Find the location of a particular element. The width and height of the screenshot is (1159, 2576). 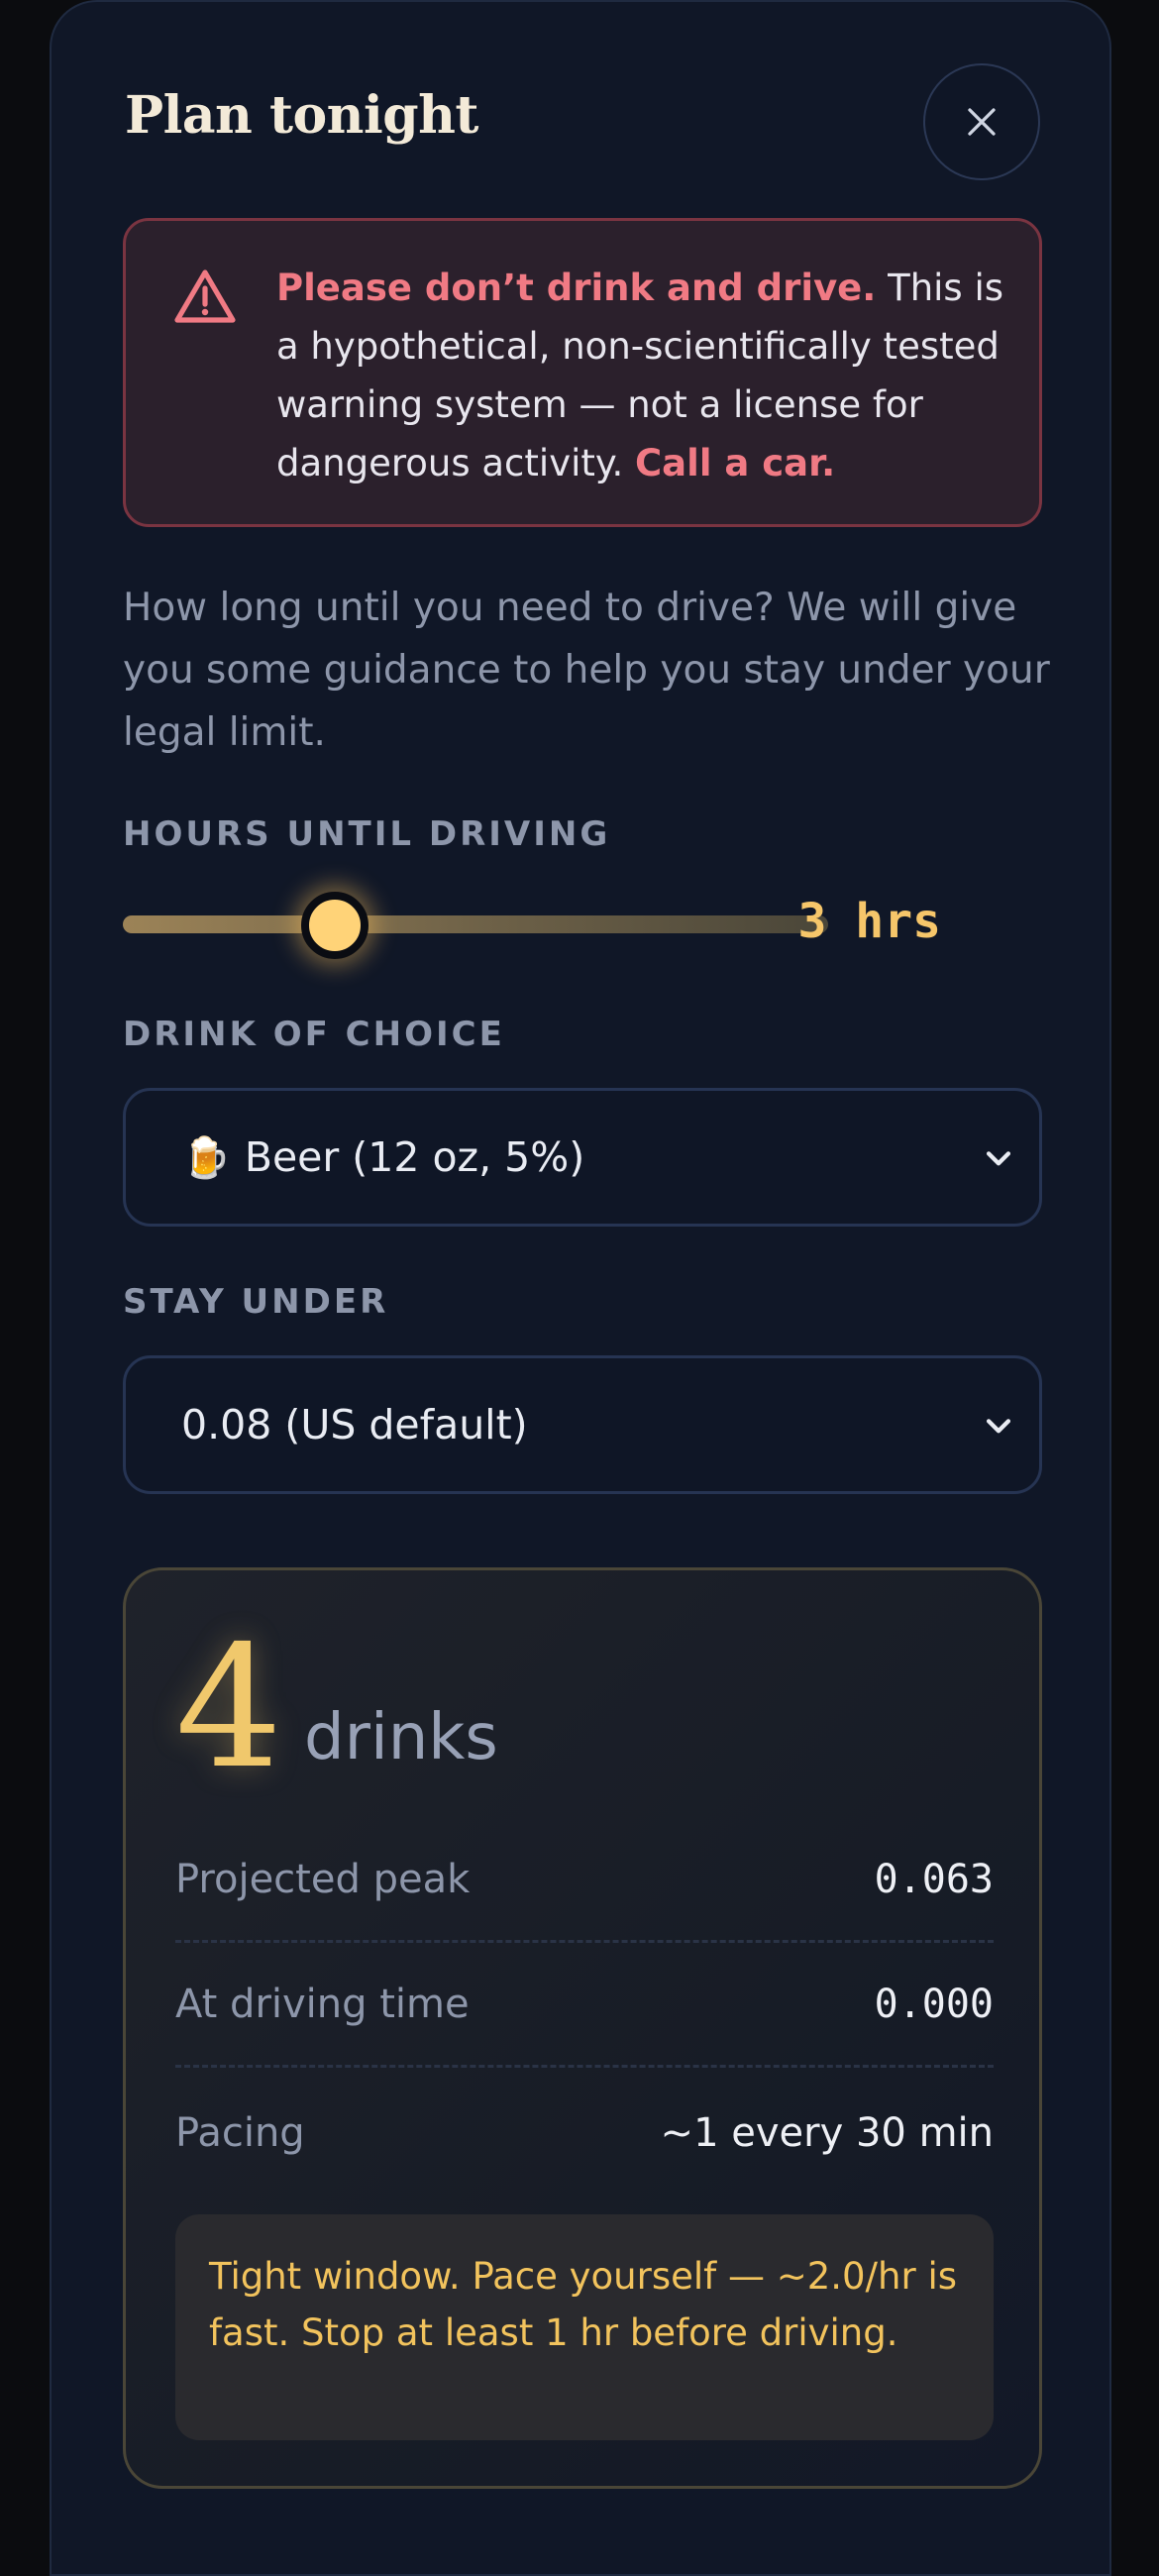

stat-row-pacing: Pacing ~1 every 30 min is located at coordinates (584, 2133).